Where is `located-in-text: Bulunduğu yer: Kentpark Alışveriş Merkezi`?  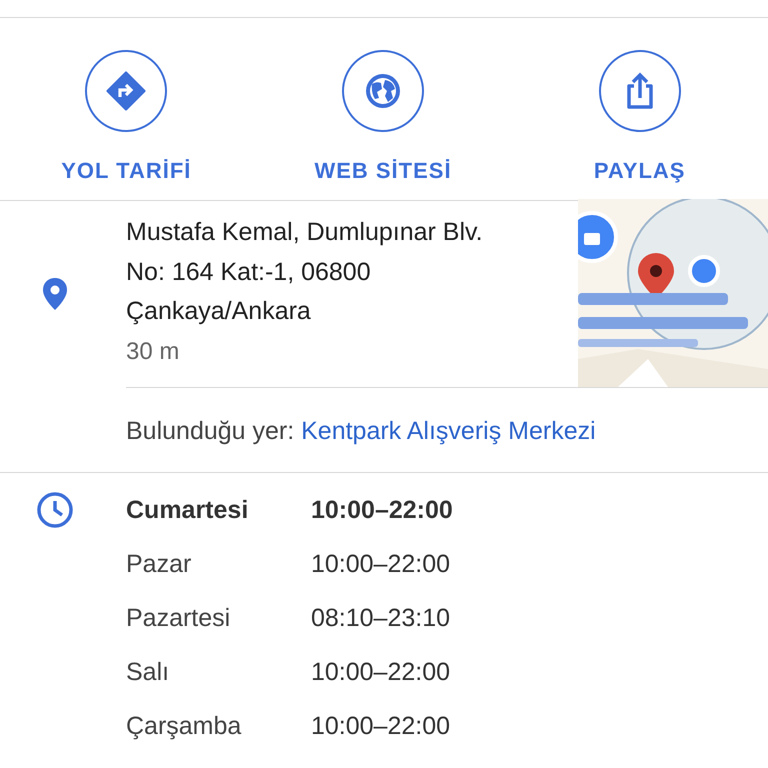
located-in-text: Bulunduğu yer: Kentpark Alışveriş Merkezi is located at coordinates (361, 431).